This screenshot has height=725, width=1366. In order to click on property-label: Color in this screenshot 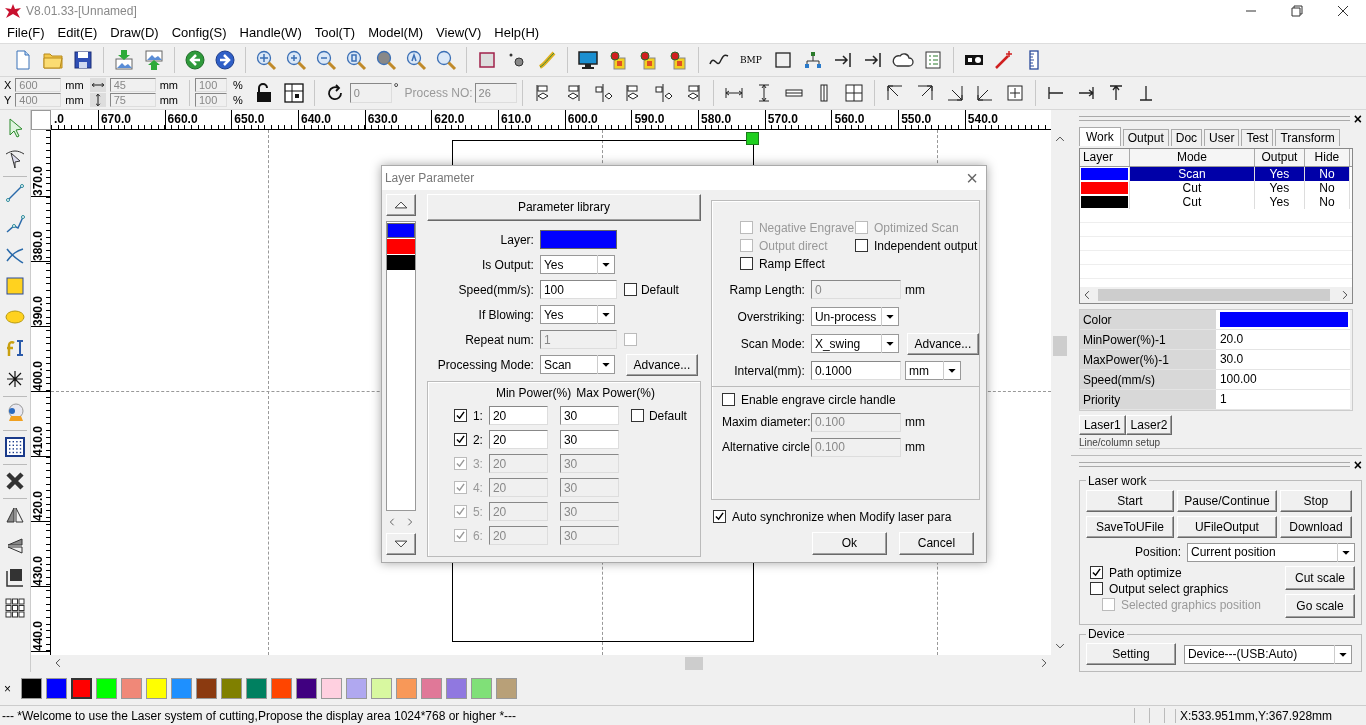, I will do `click(1147, 319)`.